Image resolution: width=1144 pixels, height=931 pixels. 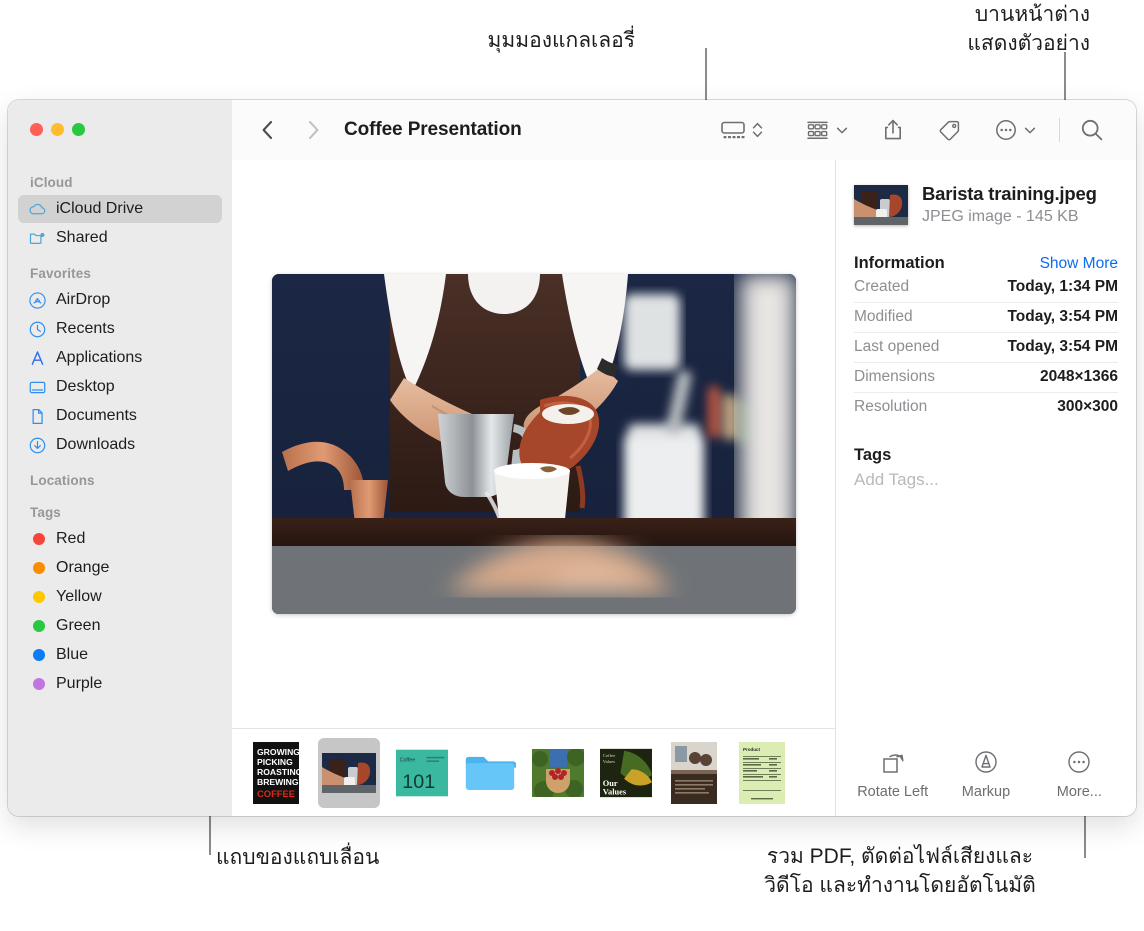 What do you see at coordinates (1062, 287) in the screenshot?
I see `info-row-value: Today, 1:34 PM` at bounding box center [1062, 287].